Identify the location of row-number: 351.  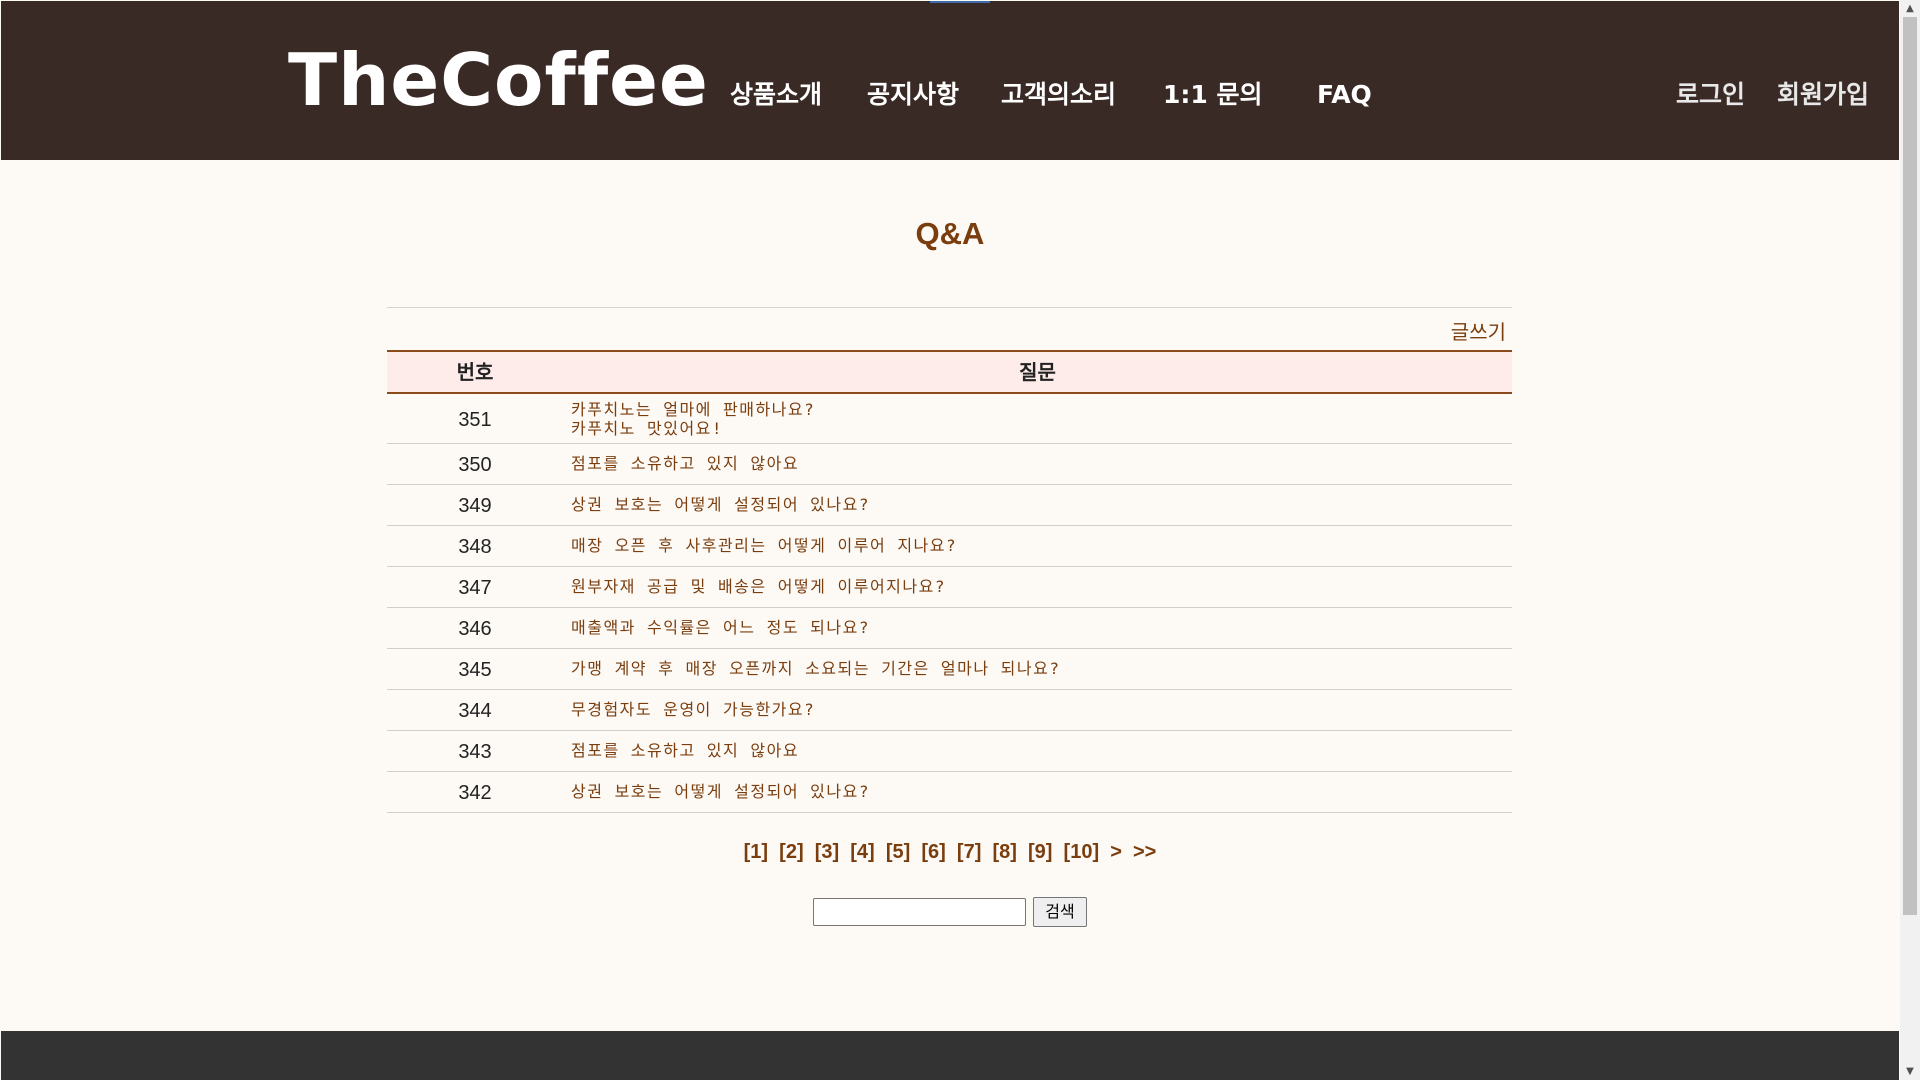
(475, 420).